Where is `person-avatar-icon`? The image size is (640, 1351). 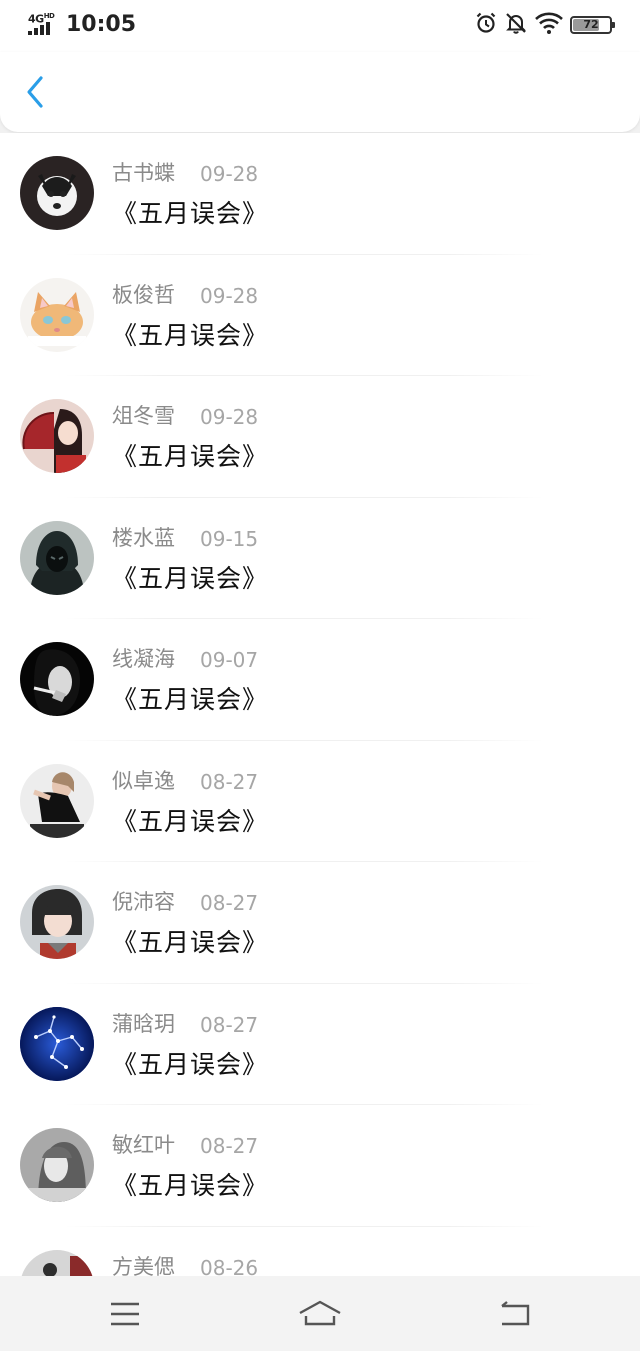
person-avatar-icon is located at coordinates (57, 1262).